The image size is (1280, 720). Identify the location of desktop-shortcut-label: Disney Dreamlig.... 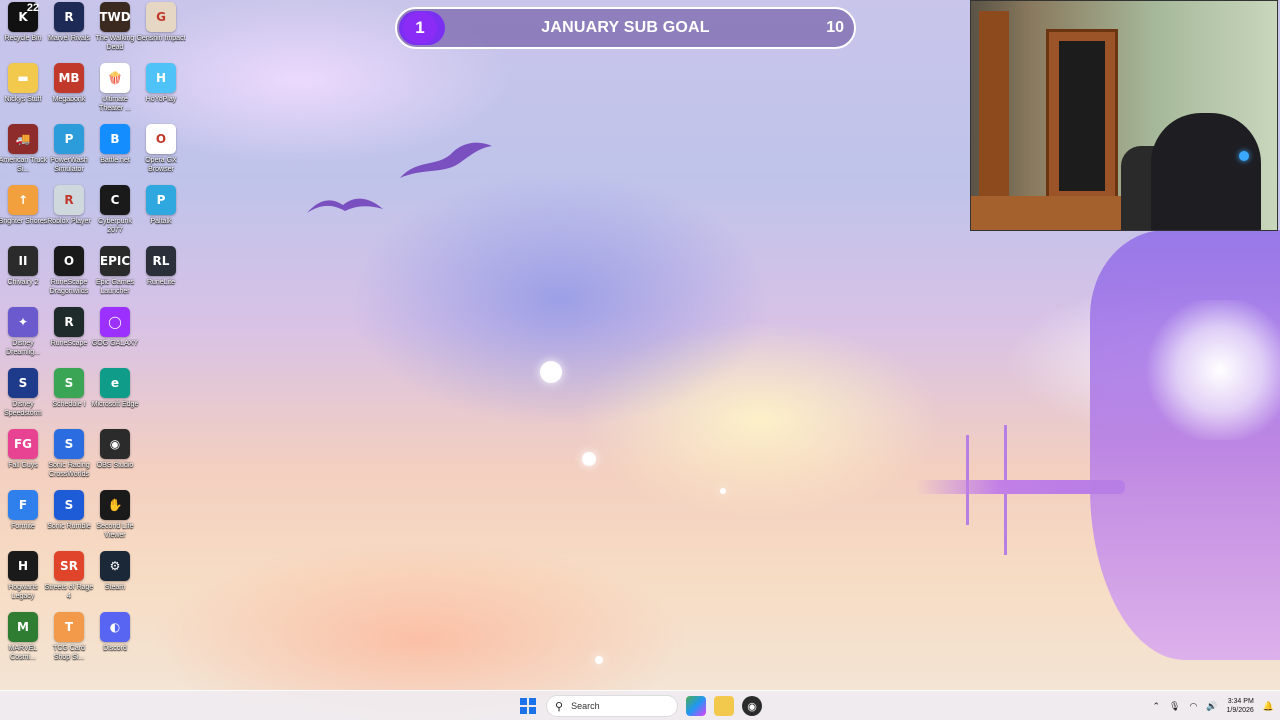
(23, 348).